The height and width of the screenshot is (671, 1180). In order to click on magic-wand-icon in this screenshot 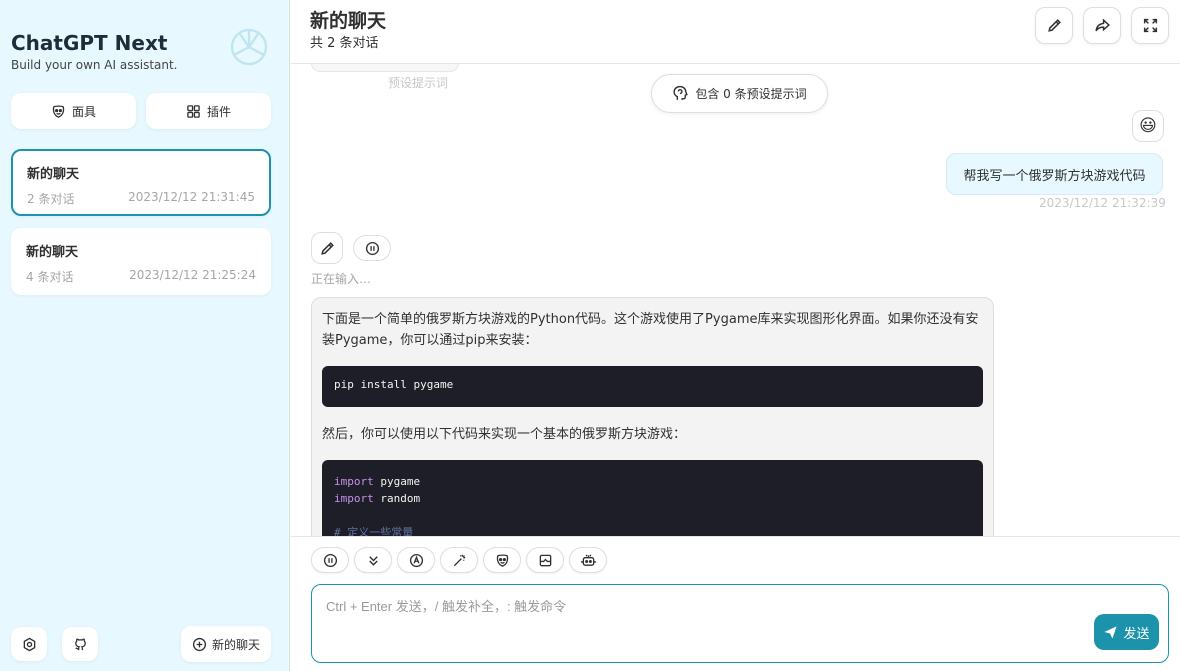, I will do `click(459, 560)`.